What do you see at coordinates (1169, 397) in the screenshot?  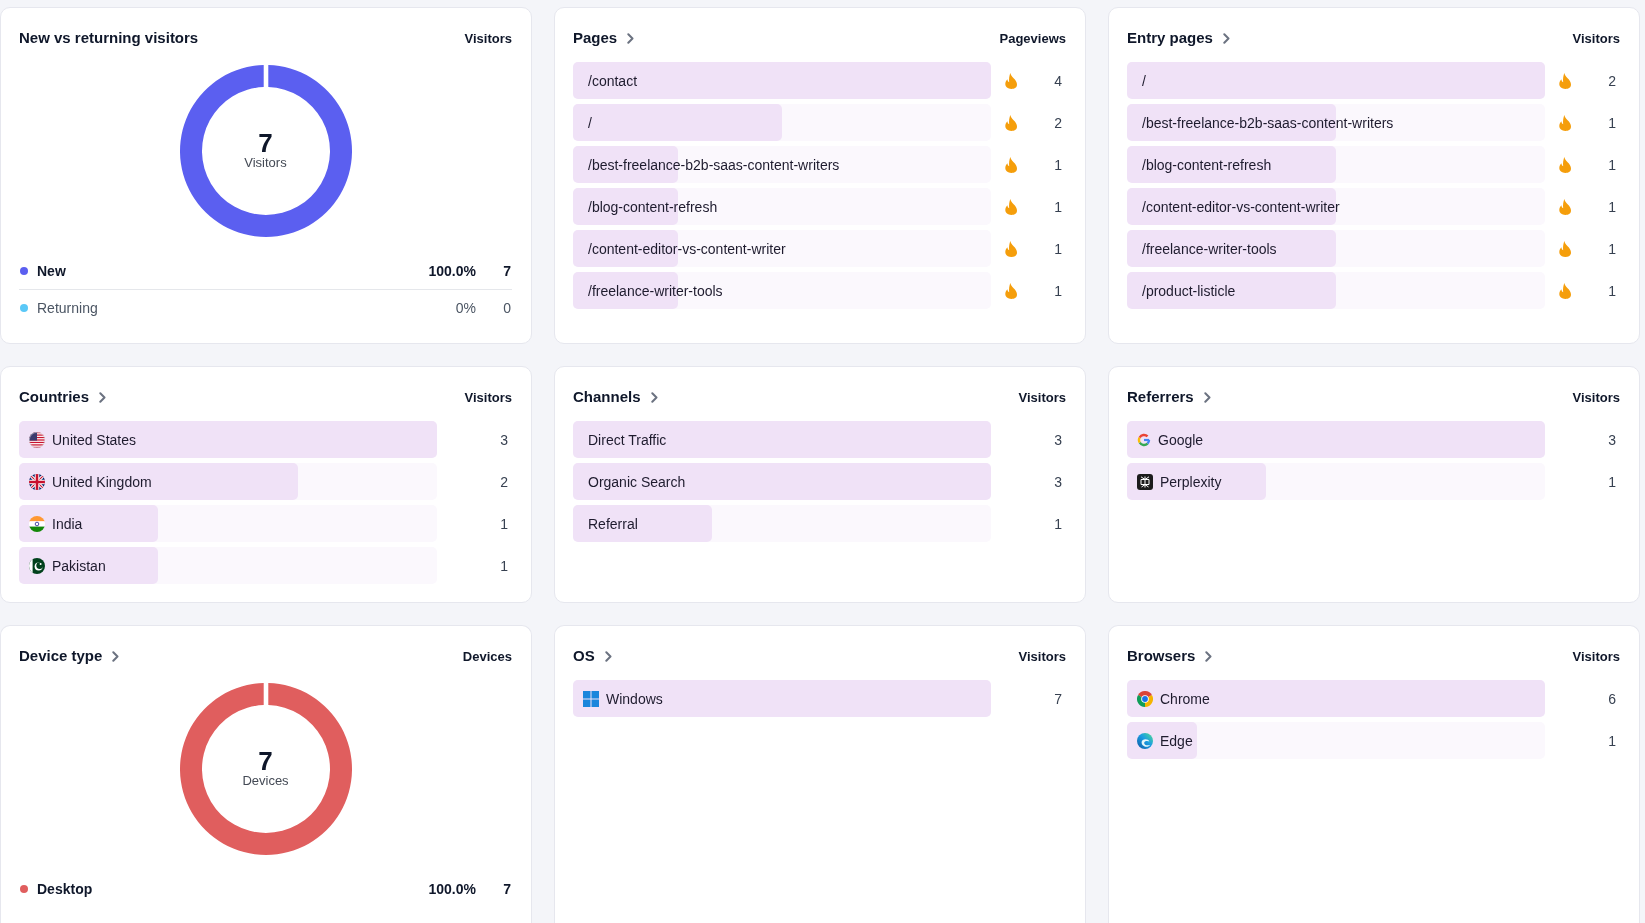 I see `card-title-link: Referrers` at bounding box center [1169, 397].